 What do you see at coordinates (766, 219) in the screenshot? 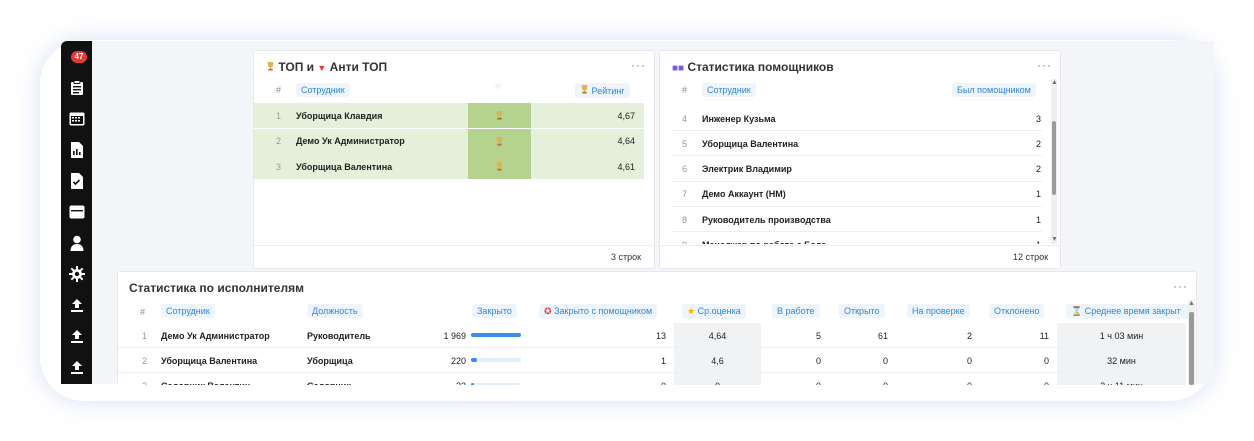
I see `employee-name: Руководитель производства` at bounding box center [766, 219].